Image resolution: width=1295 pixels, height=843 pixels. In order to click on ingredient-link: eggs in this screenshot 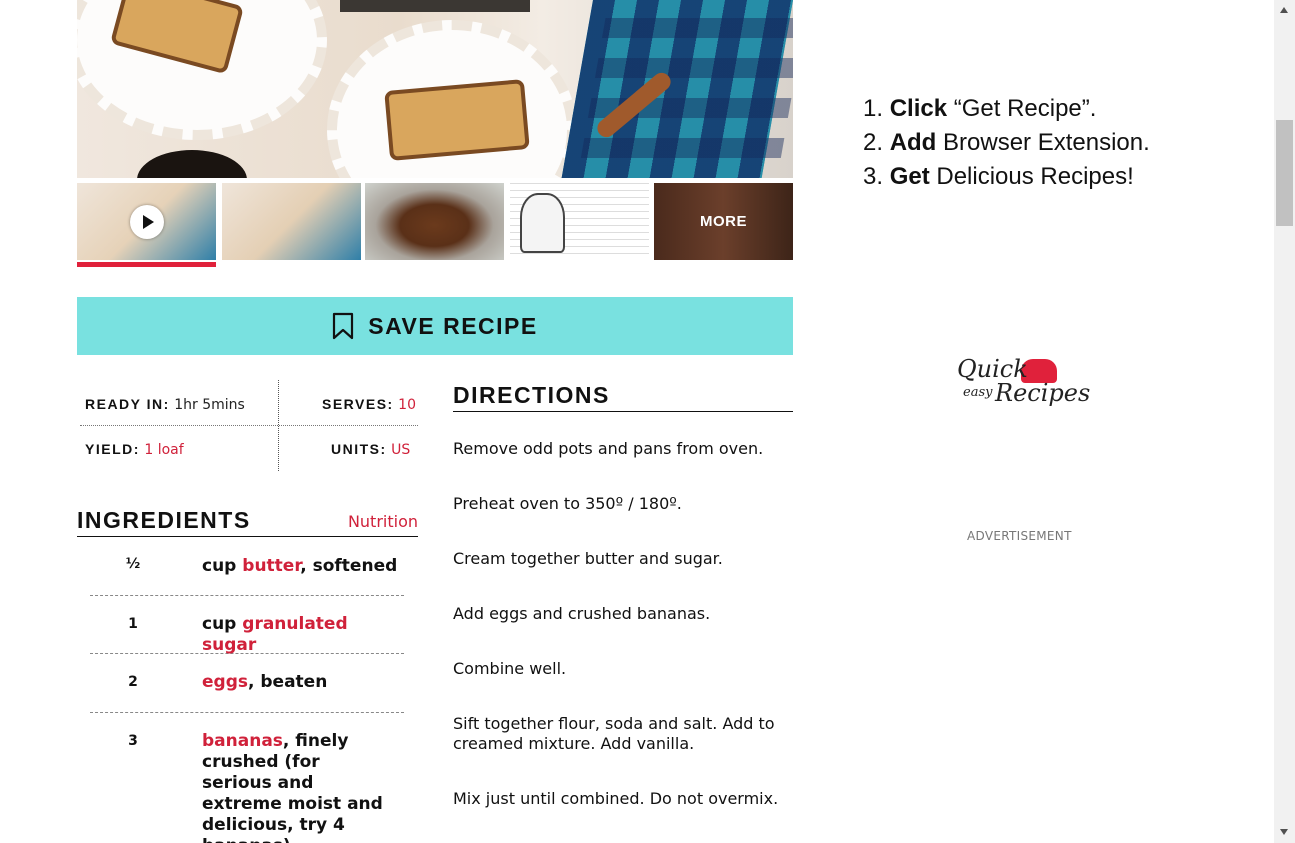, I will do `click(225, 682)`.